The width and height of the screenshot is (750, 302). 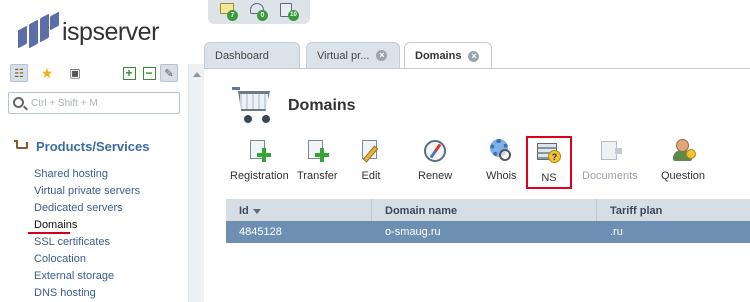 I want to click on cart-icon, so click(x=22, y=146).